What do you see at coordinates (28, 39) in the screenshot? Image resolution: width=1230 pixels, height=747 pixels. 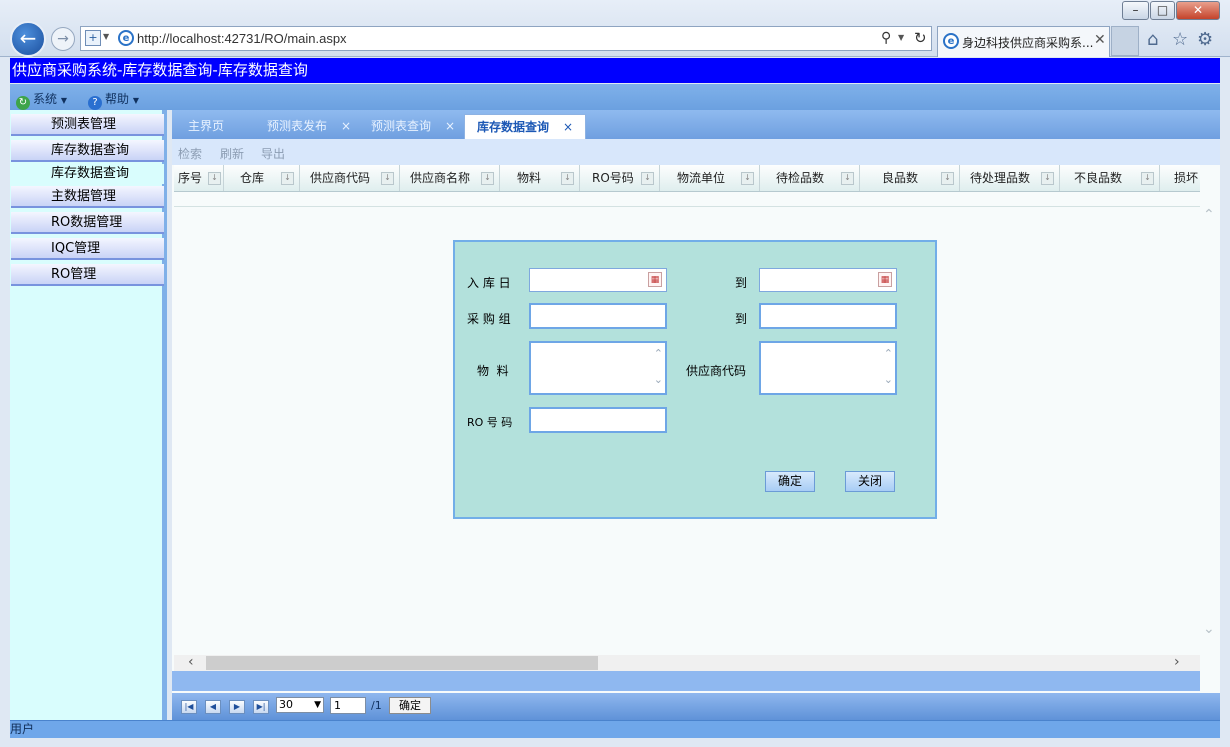 I see `back-arrow-icon: ←` at bounding box center [28, 39].